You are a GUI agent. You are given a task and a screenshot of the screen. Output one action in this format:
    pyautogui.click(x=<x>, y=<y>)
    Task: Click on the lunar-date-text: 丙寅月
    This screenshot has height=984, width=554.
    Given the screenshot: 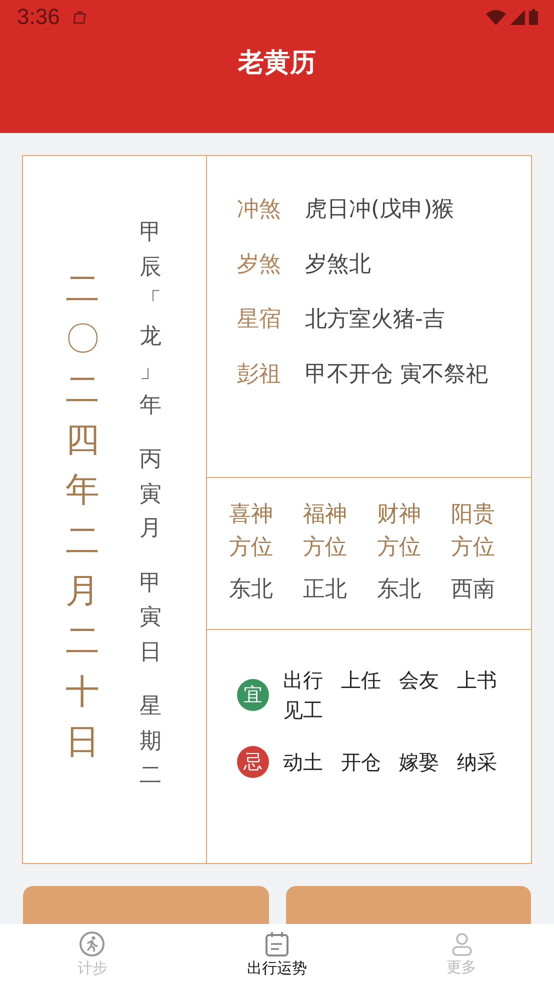 What is the action you would take?
    pyautogui.click(x=150, y=495)
    